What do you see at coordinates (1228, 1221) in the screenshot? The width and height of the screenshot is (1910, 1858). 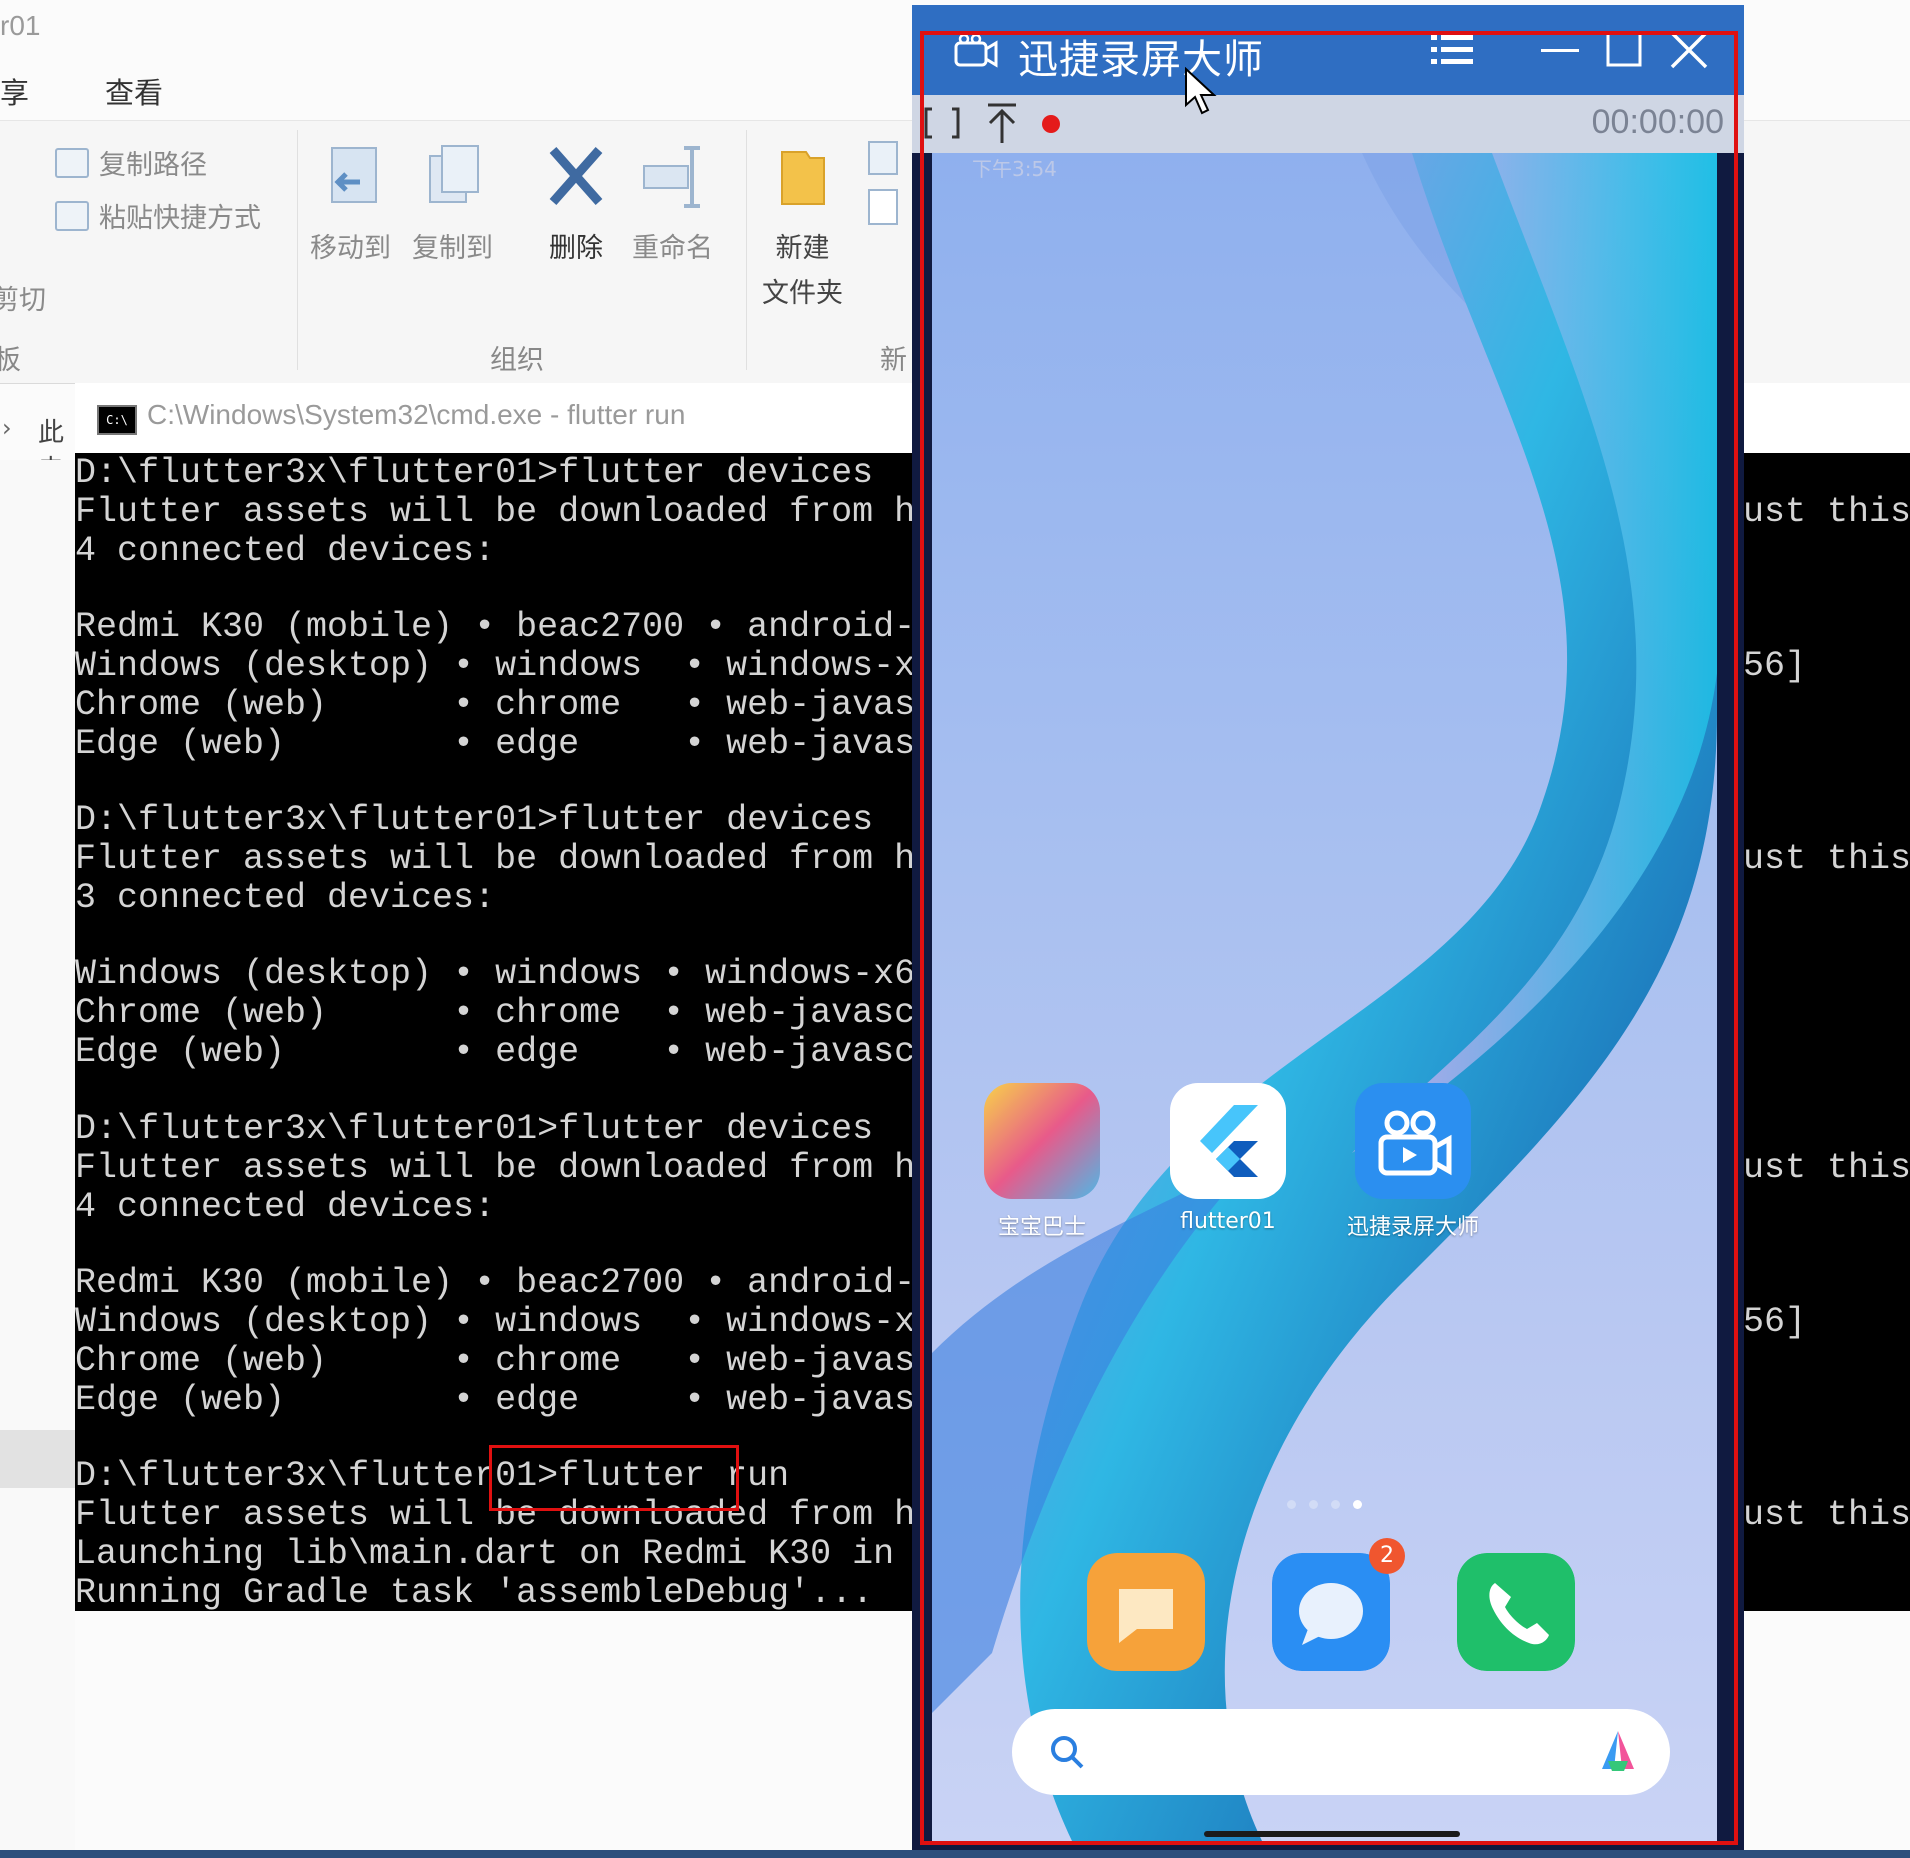 I see `app-label: flutter01` at bounding box center [1228, 1221].